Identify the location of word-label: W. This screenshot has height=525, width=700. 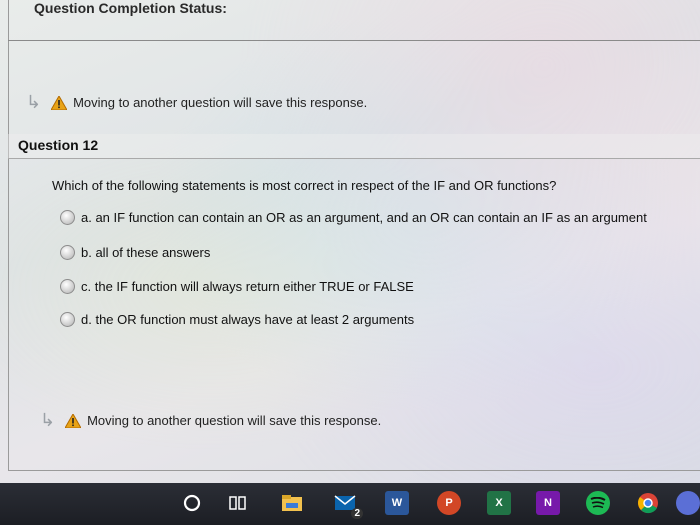
(397, 503).